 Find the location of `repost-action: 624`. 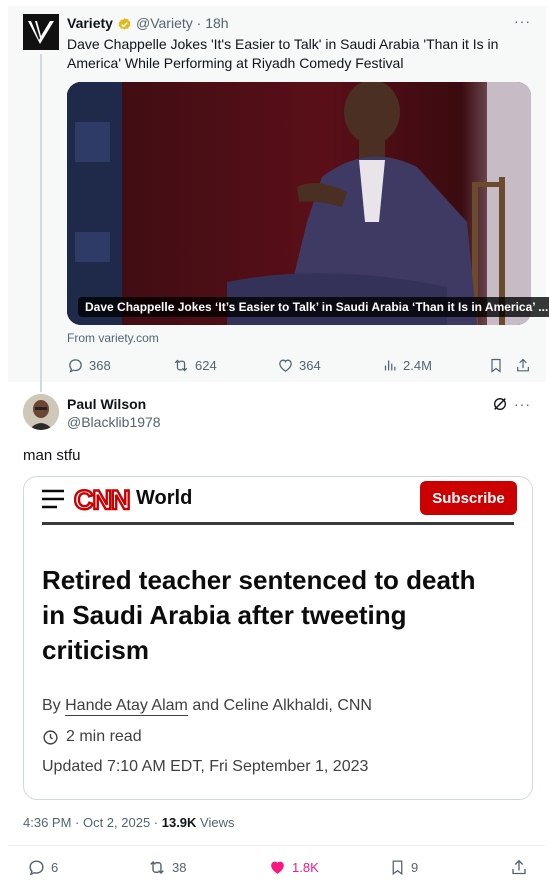

repost-action: 624 is located at coordinates (194, 365).